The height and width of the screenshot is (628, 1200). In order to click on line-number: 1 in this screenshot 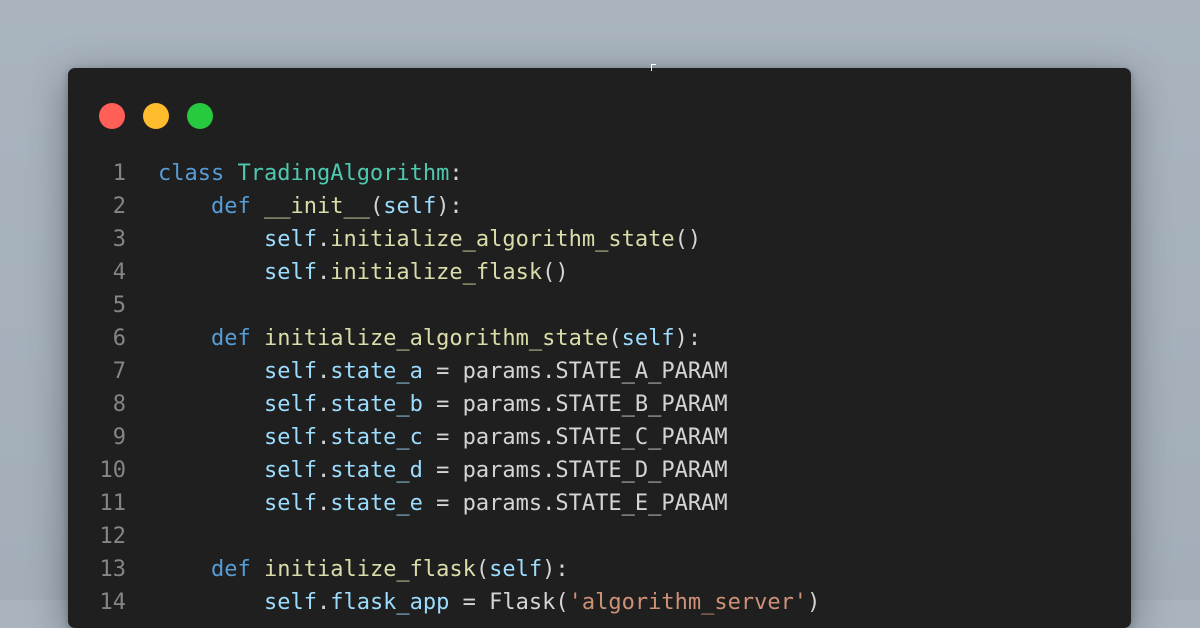, I will do `click(119, 173)`.